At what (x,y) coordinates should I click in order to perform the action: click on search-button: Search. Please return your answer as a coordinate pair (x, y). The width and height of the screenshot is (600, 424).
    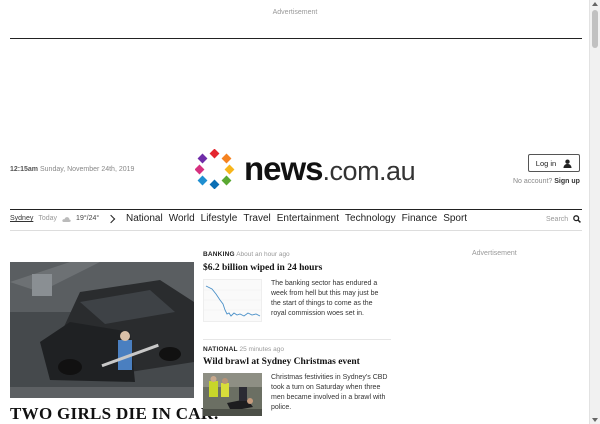
    Looking at the image, I should click on (564, 219).